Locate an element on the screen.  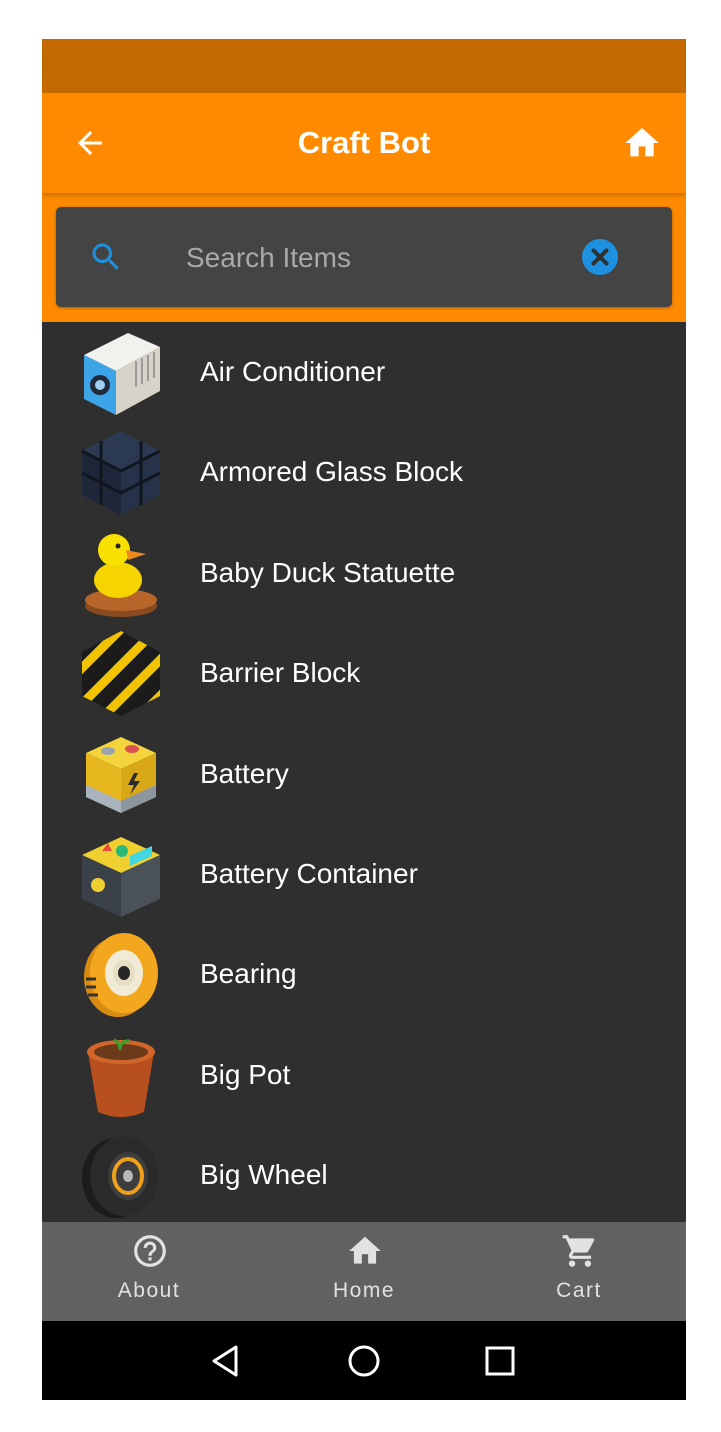
app-bar: Craft Bot is located at coordinates (364, 143).